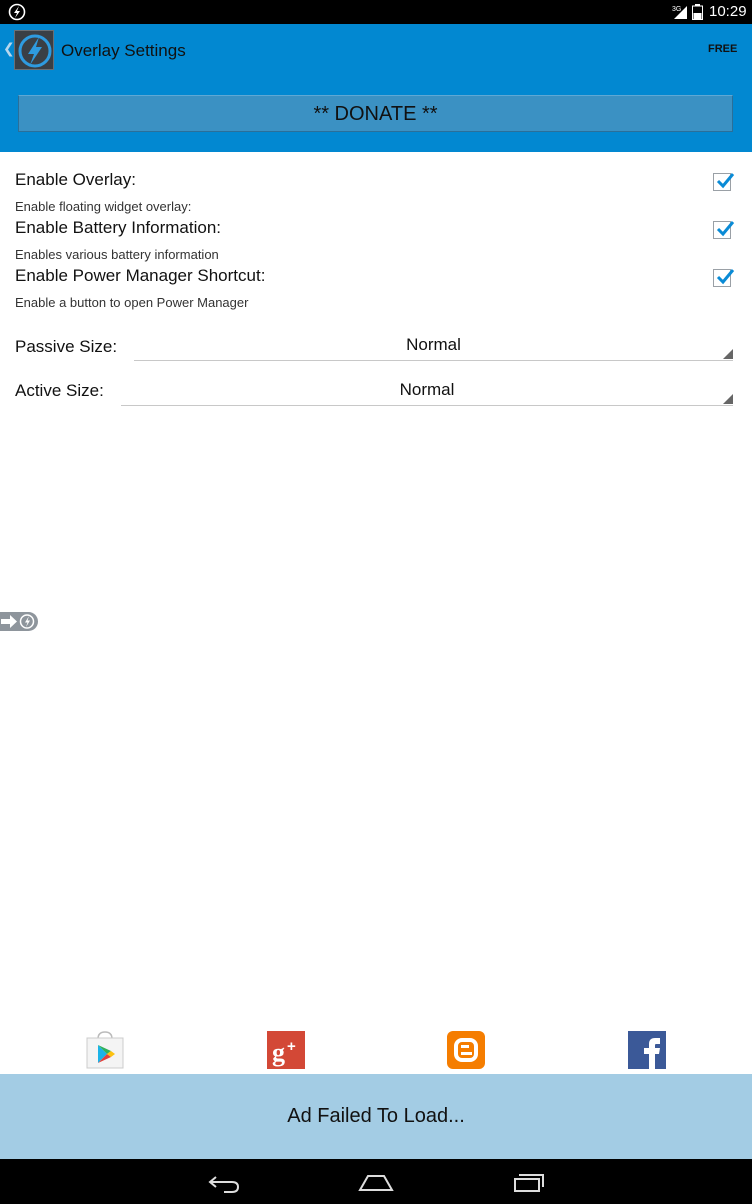 Image resolution: width=752 pixels, height=1204 pixels. Describe the element at coordinates (375, 113) in the screenshot. I see `donate-button: ** DONATE **` at that location.